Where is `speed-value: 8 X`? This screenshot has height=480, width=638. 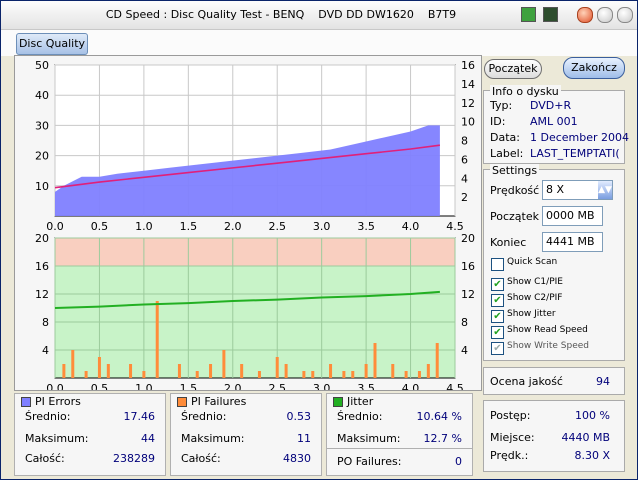
speed-value: 8 X is located at coordinates (555, 189).